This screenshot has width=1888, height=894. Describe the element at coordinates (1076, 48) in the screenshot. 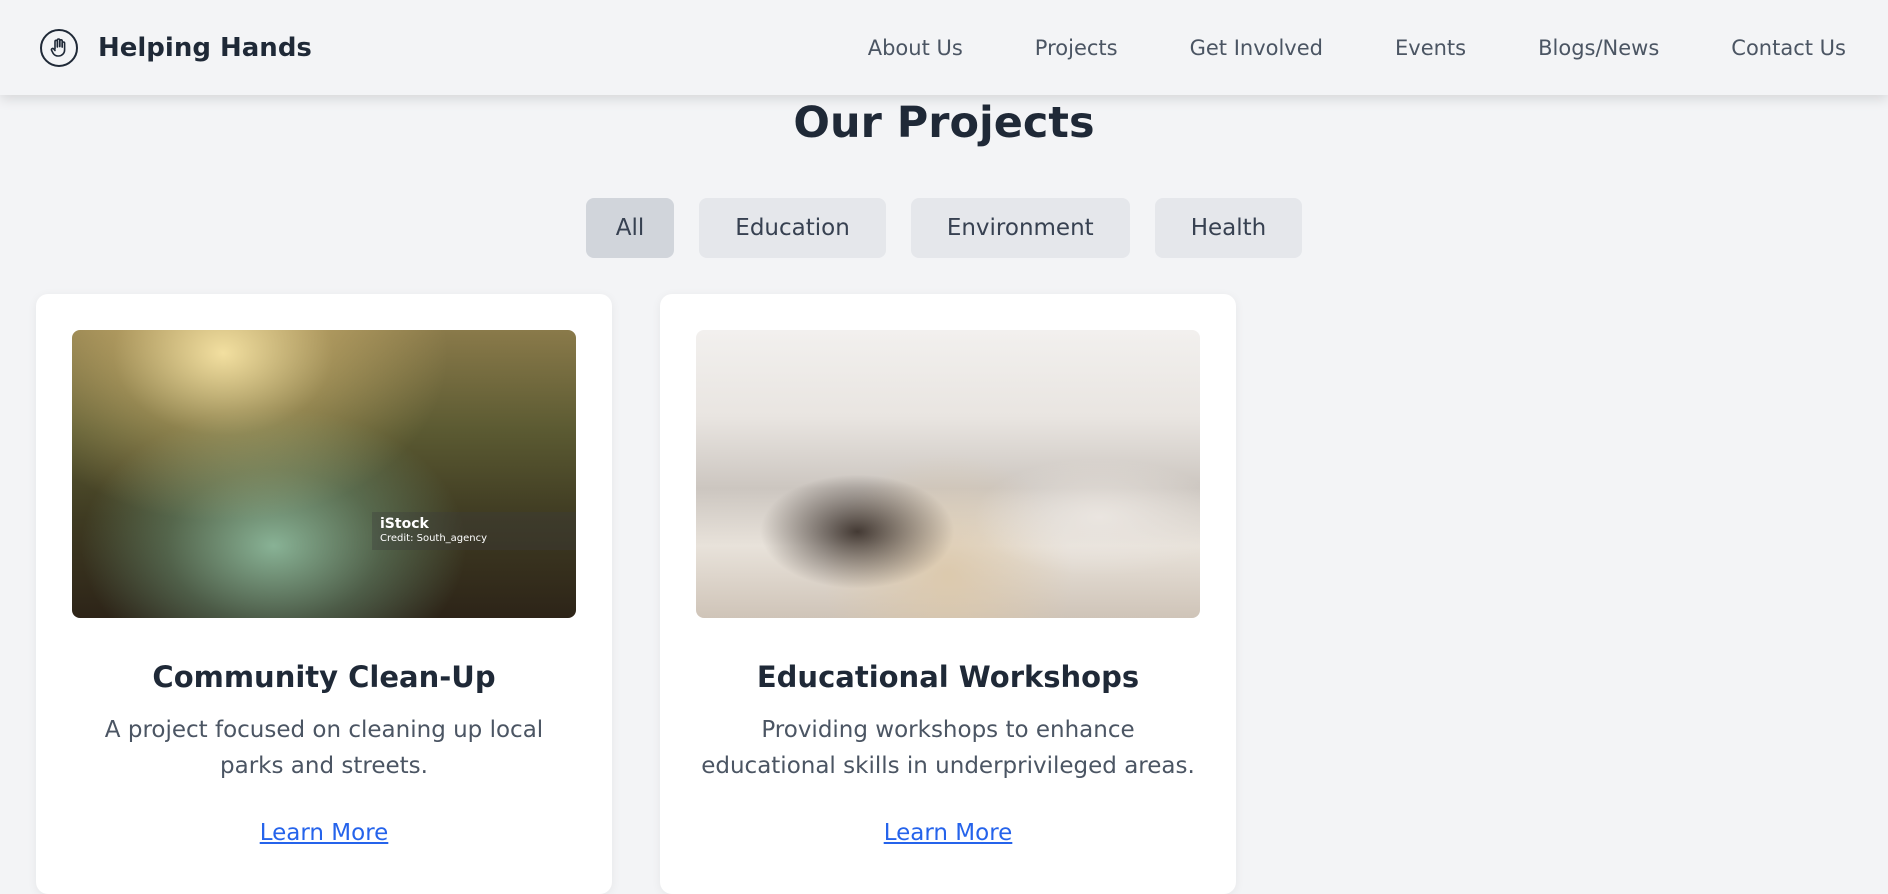

I see `nav-projects: Projects` at that location.